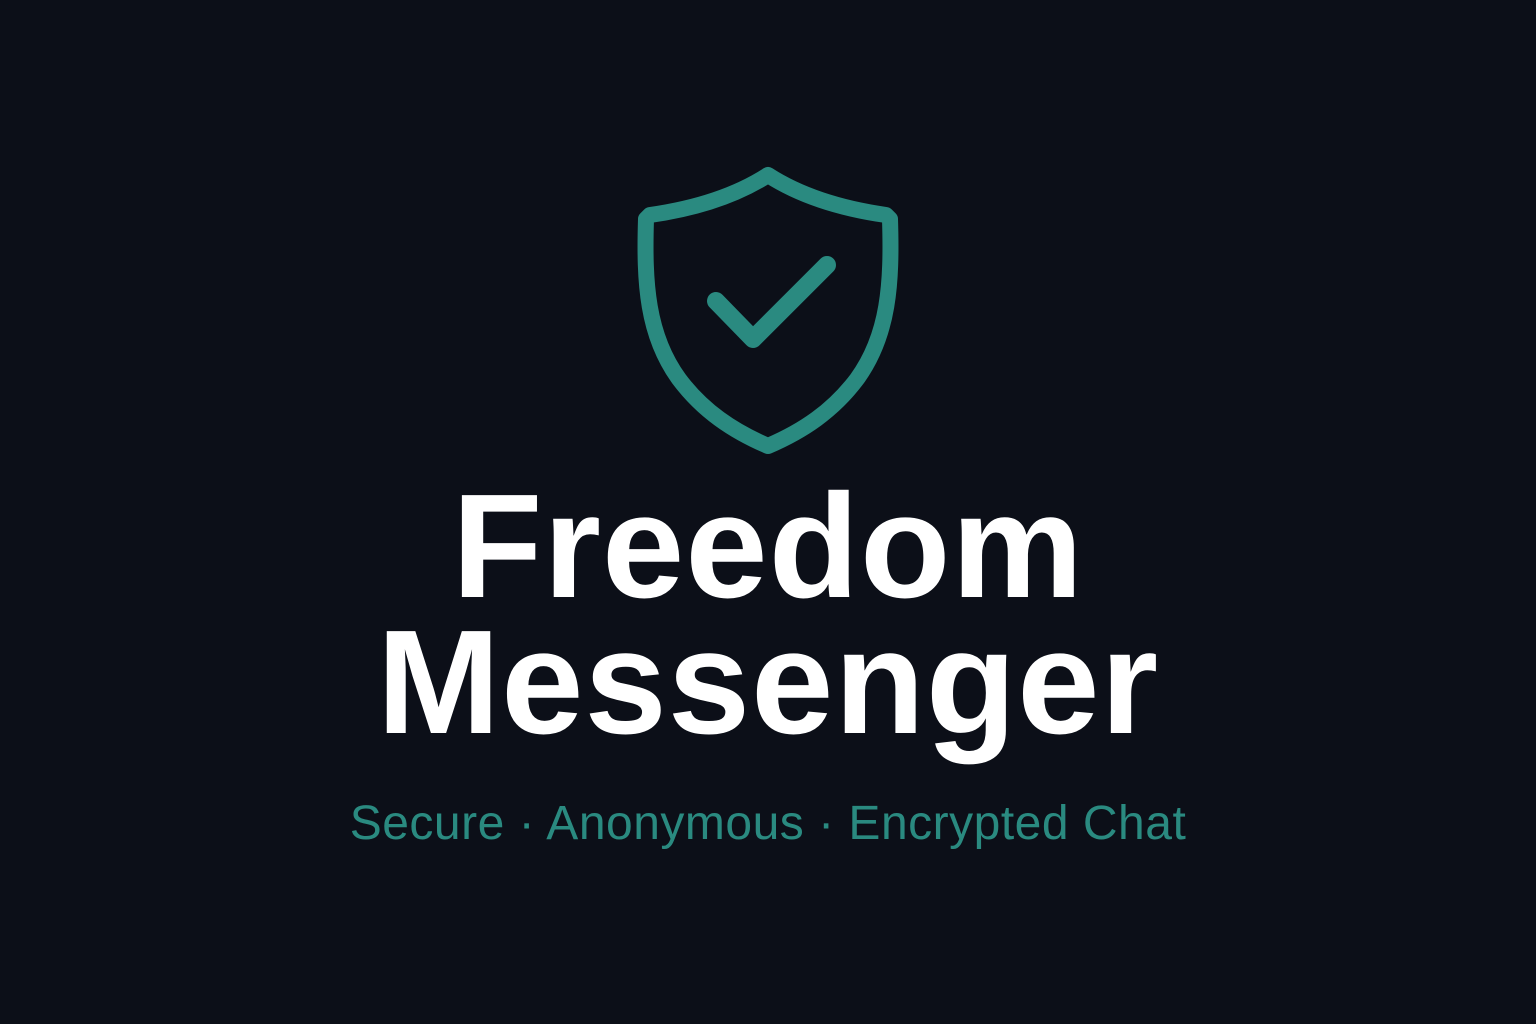 The height and width of the screenshot is (1024, 1536). What do you see at coordinates (768, 823) in the screenshot?
I see `tagline: Secure · Anonymous · Encrypted Chat` at bounding box center [768, 823].